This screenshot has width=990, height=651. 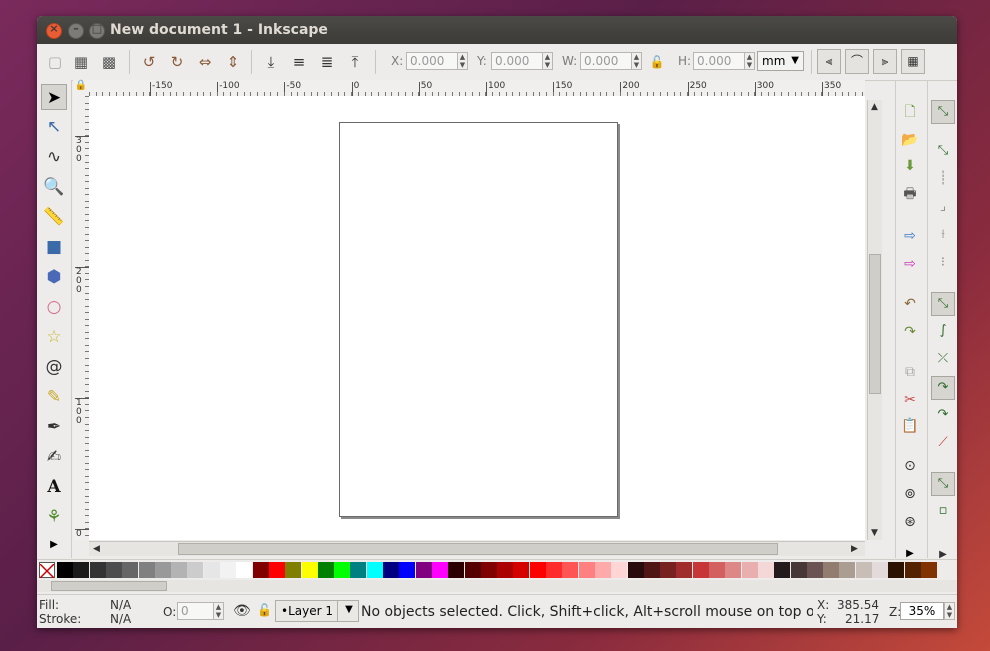 I want to click on text-tool: A, so click(x=54, y=487).